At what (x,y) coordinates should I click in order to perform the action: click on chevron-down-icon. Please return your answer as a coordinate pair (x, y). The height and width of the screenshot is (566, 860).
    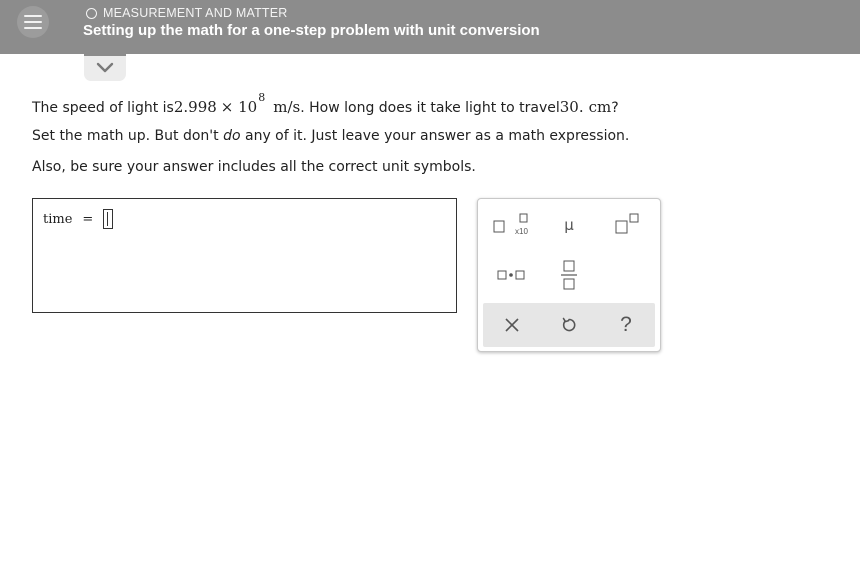
    Looking at the image, I should click on (105, 67).